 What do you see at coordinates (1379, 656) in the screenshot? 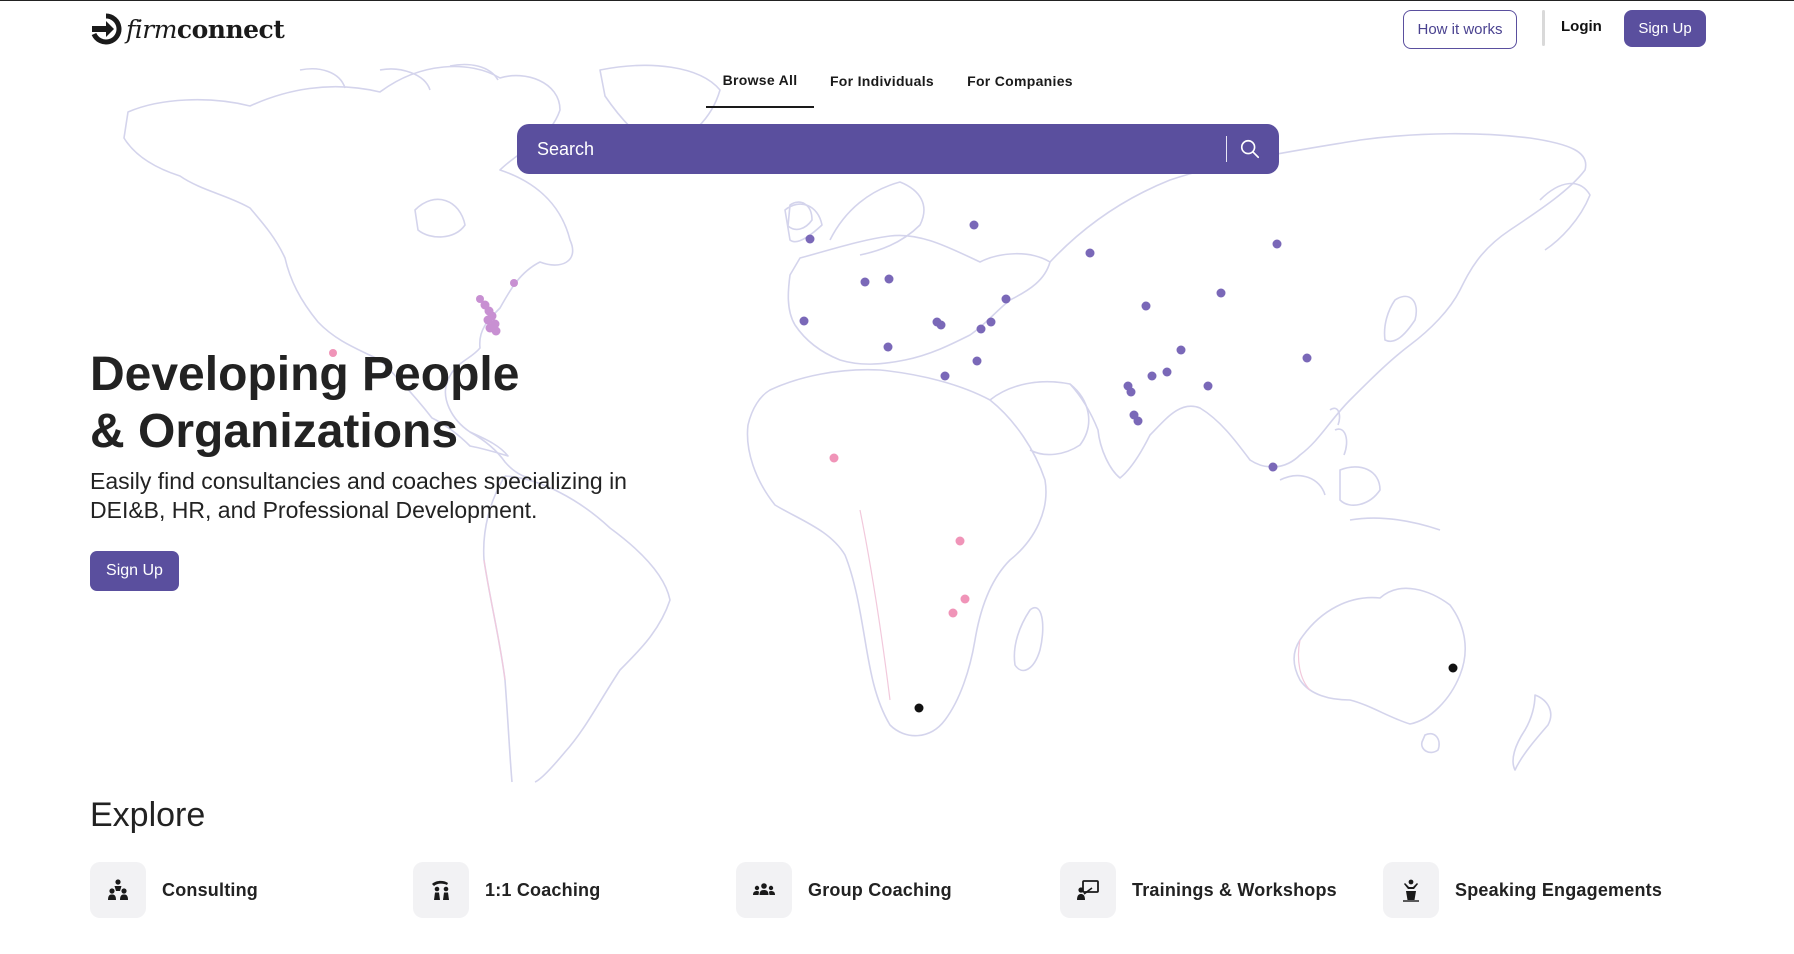
I see `australia-outline` at bounding box center [1379, 656].